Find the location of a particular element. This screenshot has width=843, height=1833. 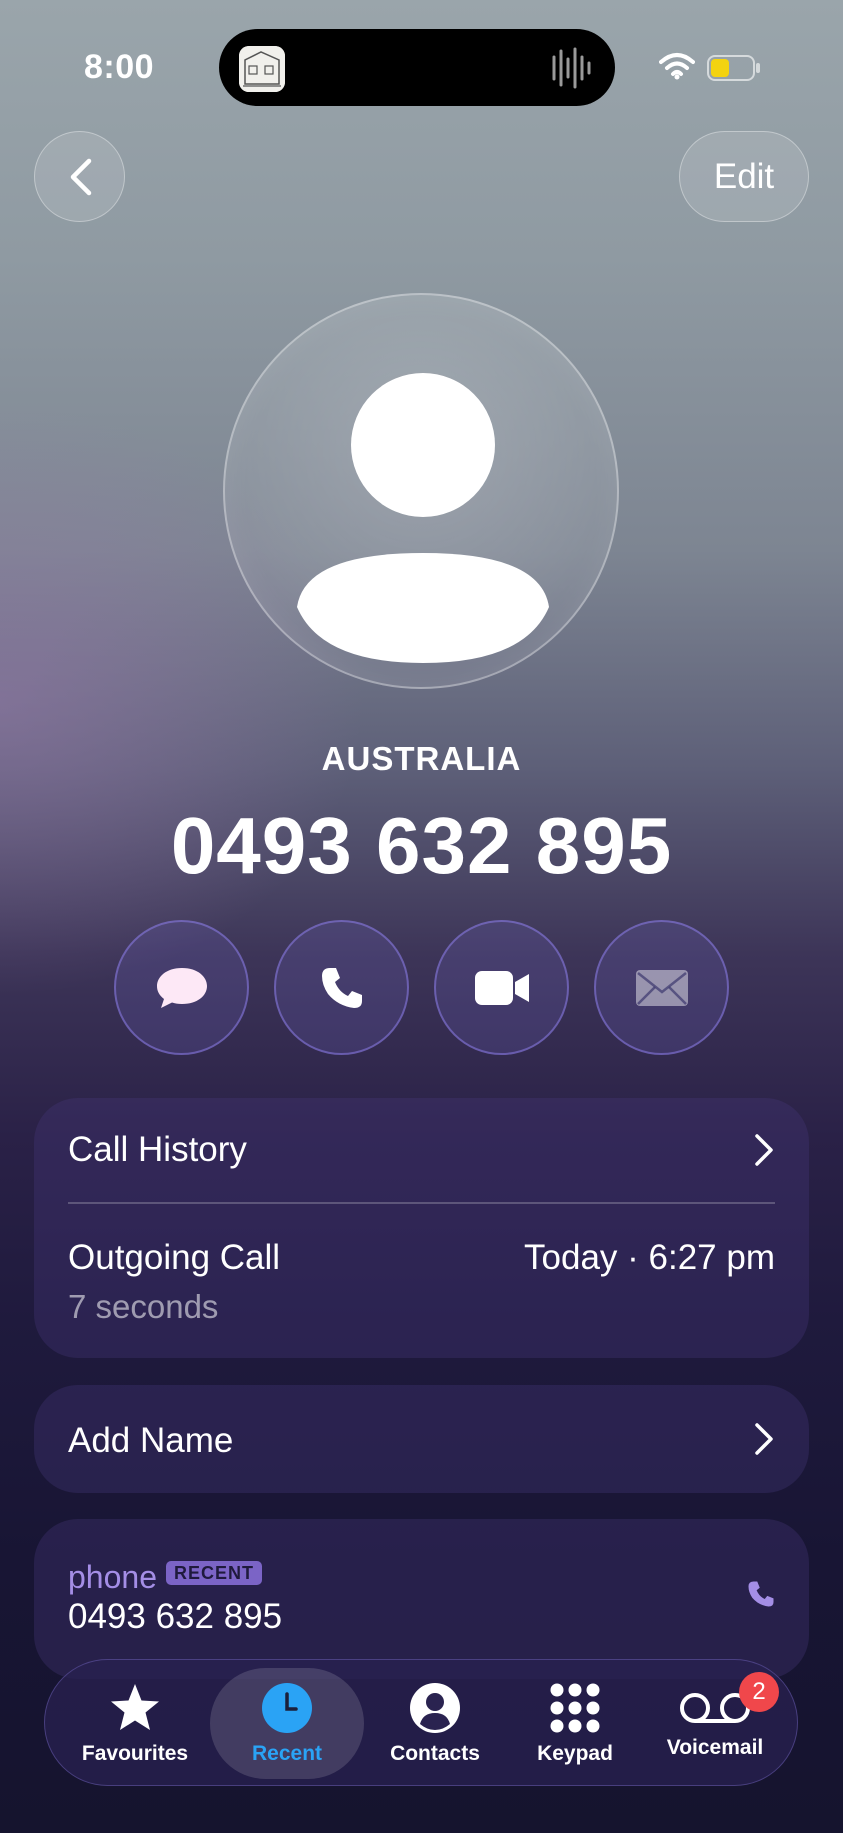

person-circle-icon is located at coordinates (435, 1707).